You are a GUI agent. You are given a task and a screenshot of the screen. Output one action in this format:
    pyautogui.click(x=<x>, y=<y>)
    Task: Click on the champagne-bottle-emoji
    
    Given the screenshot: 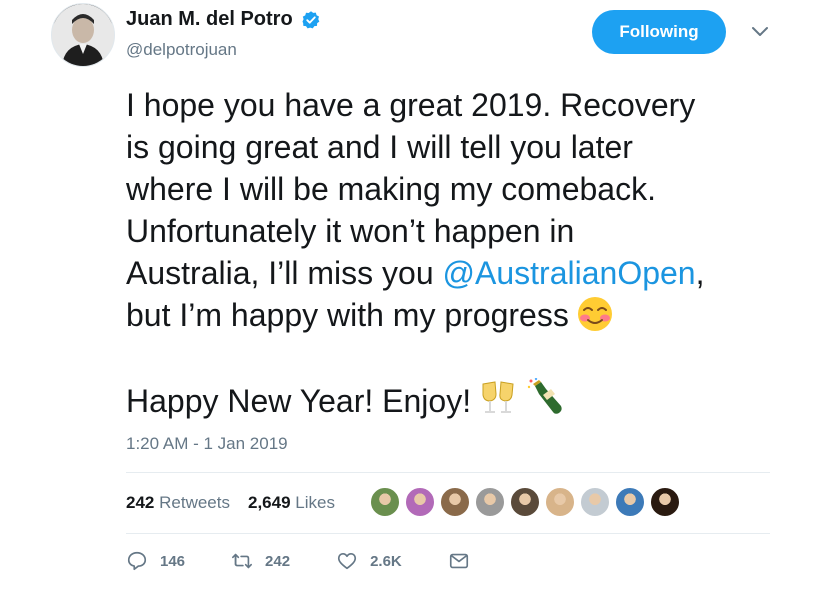 What is the action you would take?
    pyautogui.click(x=544, y=396)
    